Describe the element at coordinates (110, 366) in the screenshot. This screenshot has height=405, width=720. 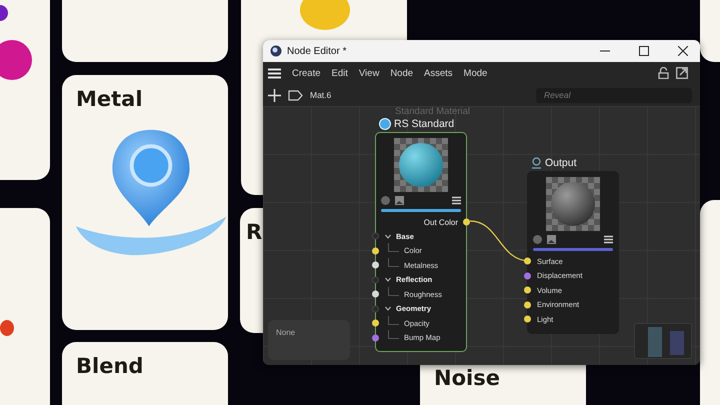
I see `tile-label: Blend` at that location.